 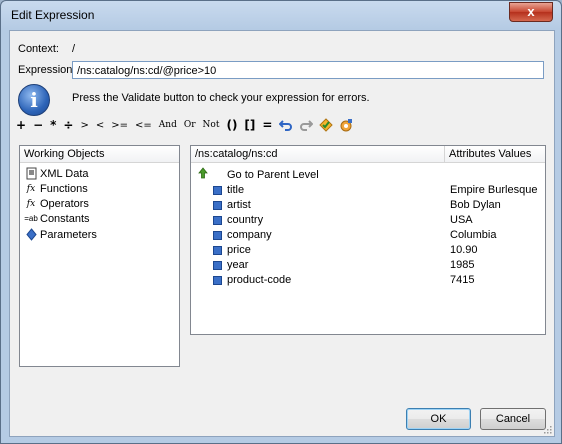 I want to click on tree-item-parameters: Parameters, so click(x=60, y=234).